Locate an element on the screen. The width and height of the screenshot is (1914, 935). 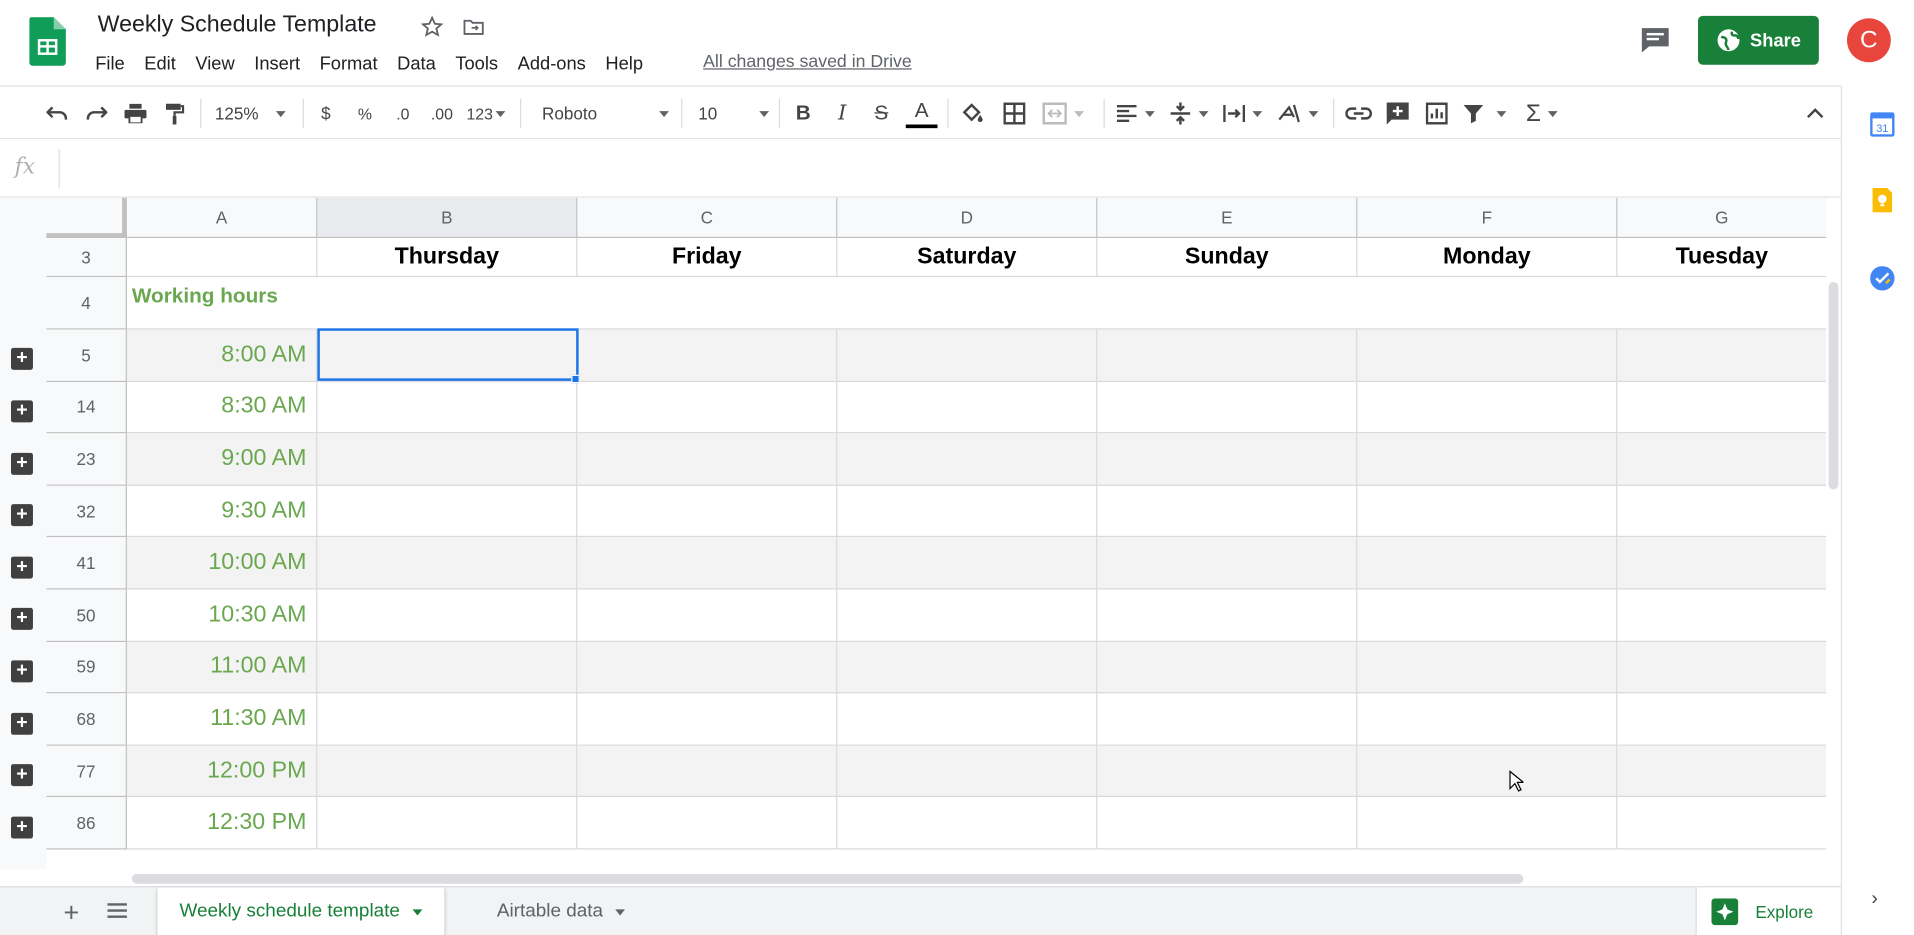
borders-icon is located at coordinates (1014, 113).